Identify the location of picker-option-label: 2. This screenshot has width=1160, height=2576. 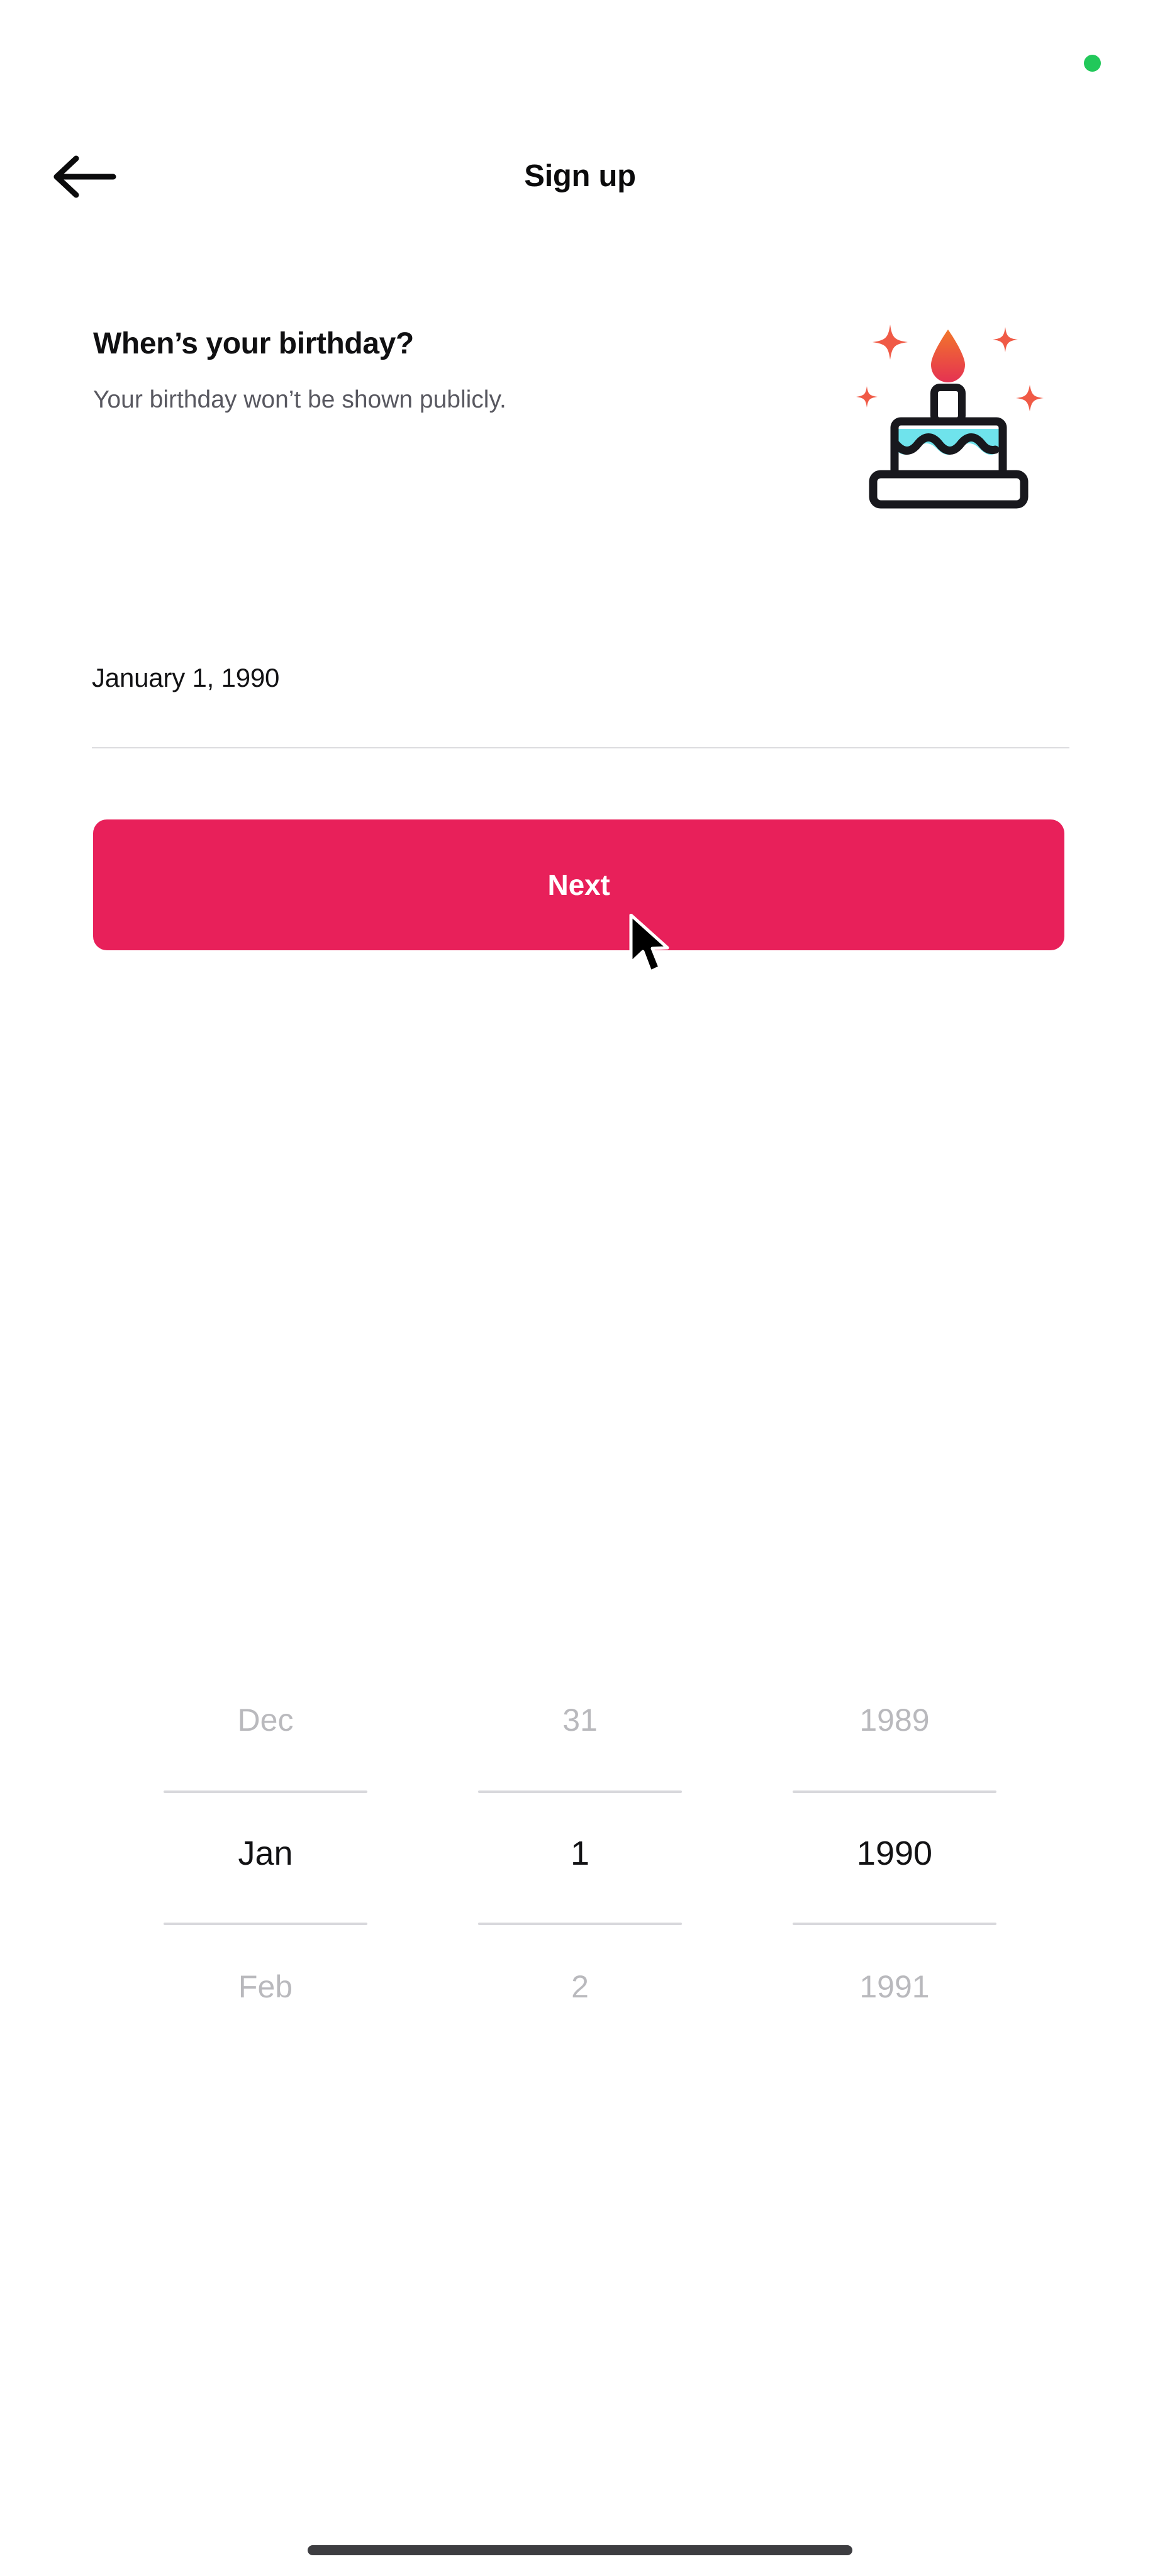
(580, 1986).